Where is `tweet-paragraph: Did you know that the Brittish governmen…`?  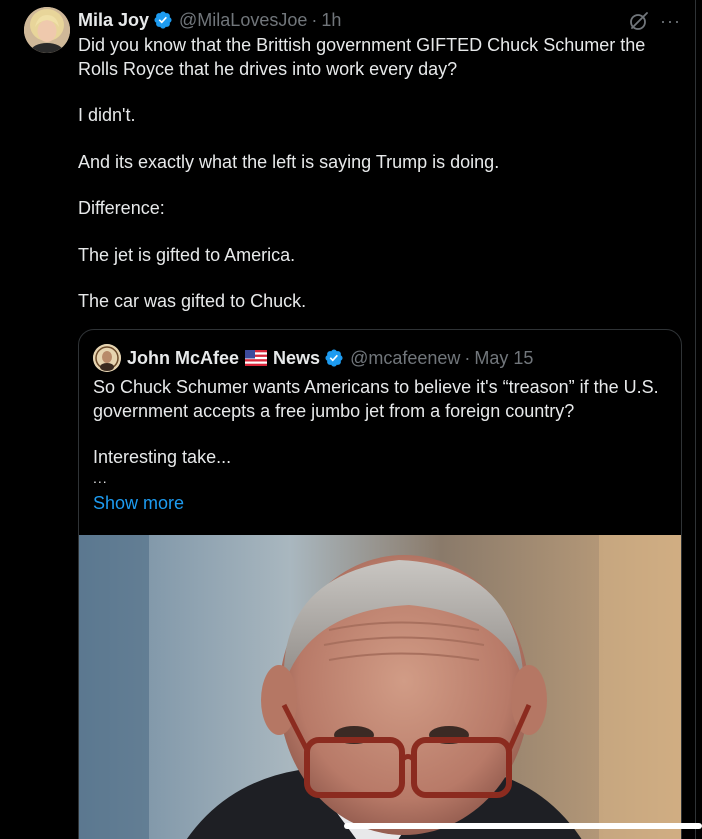
tweet-paragraph: Did you know that the Brittish governmen… is located at coordinates (362, 57).